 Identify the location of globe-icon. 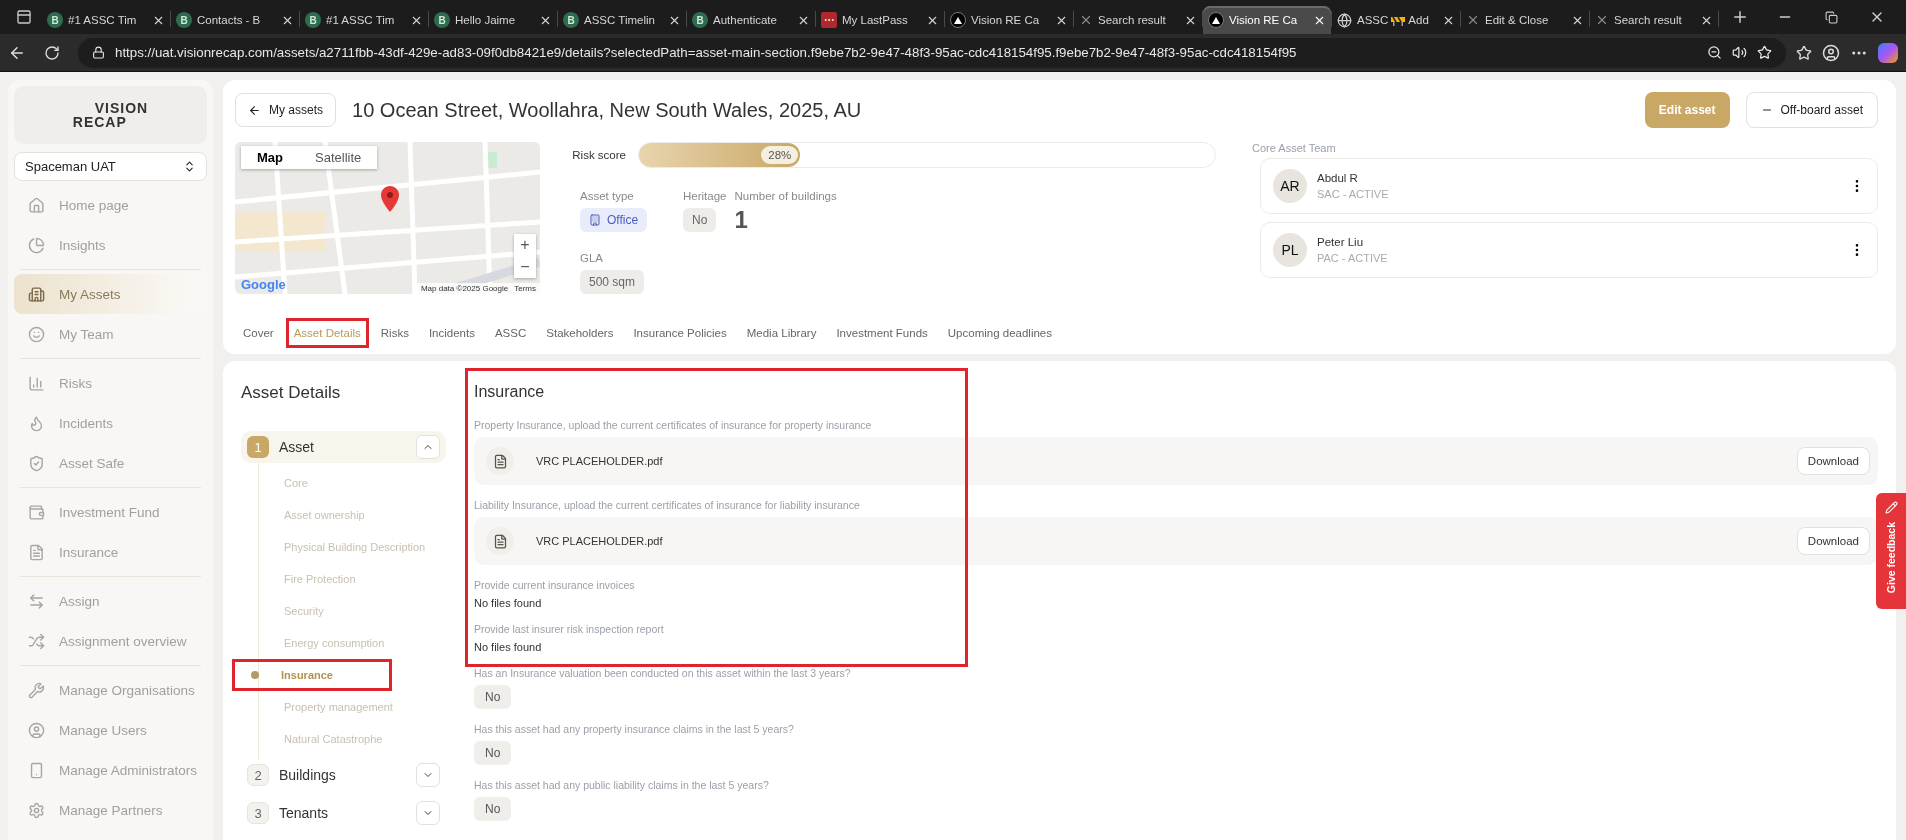
(1344, 20).